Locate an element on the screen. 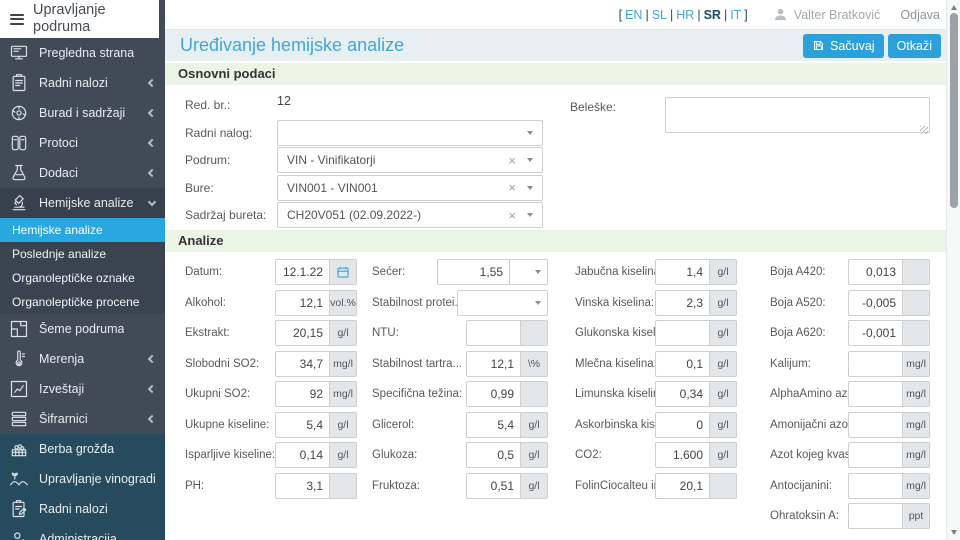  fruktoza-input is located at coordinates (493, 485).